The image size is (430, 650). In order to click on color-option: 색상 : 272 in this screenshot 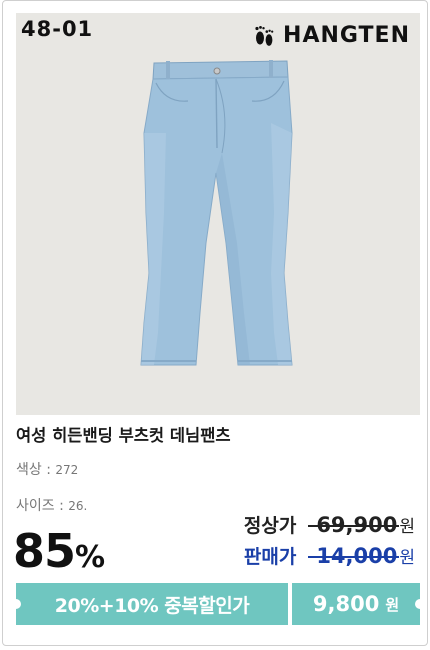, I will do `click(47, 469)`.